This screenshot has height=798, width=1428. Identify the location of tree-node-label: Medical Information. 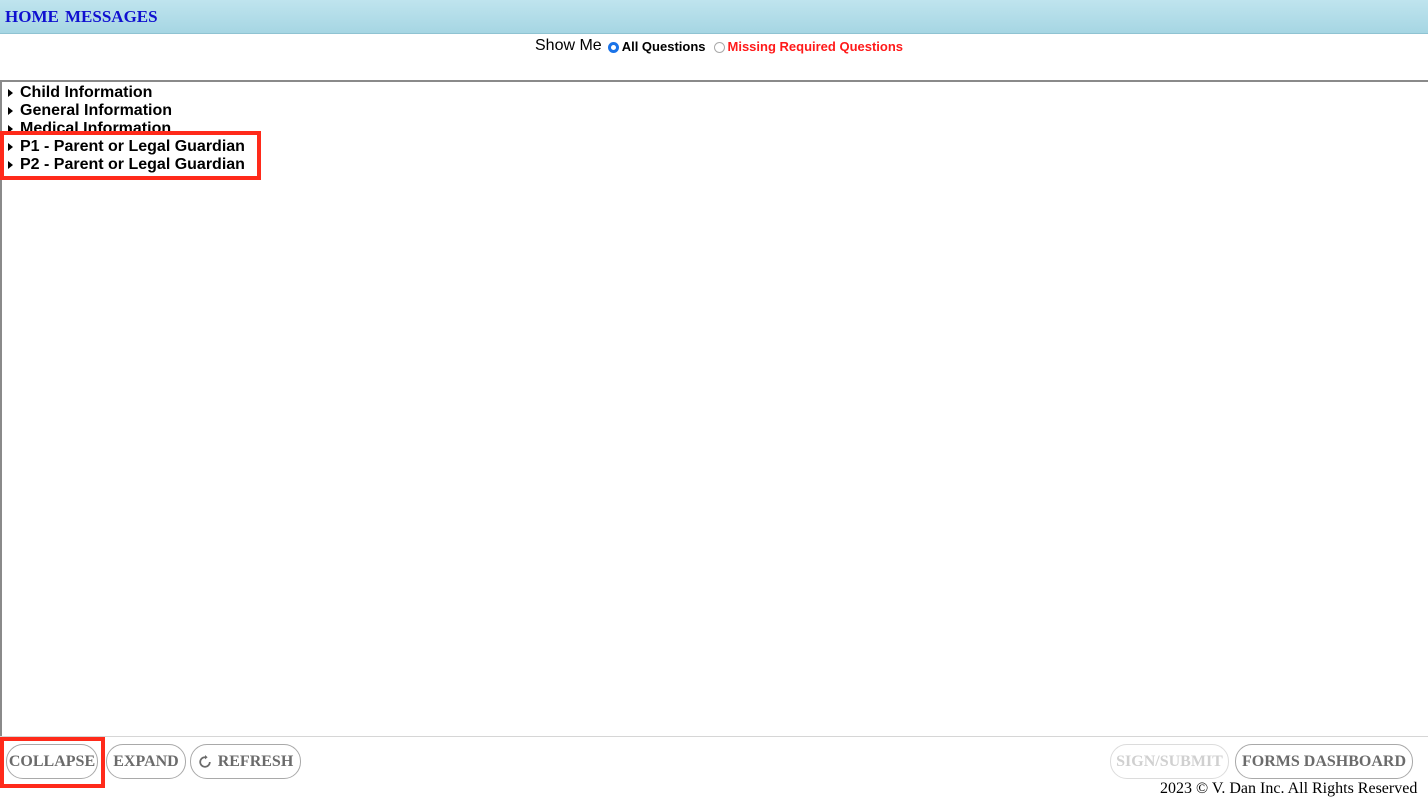
(95, 129).